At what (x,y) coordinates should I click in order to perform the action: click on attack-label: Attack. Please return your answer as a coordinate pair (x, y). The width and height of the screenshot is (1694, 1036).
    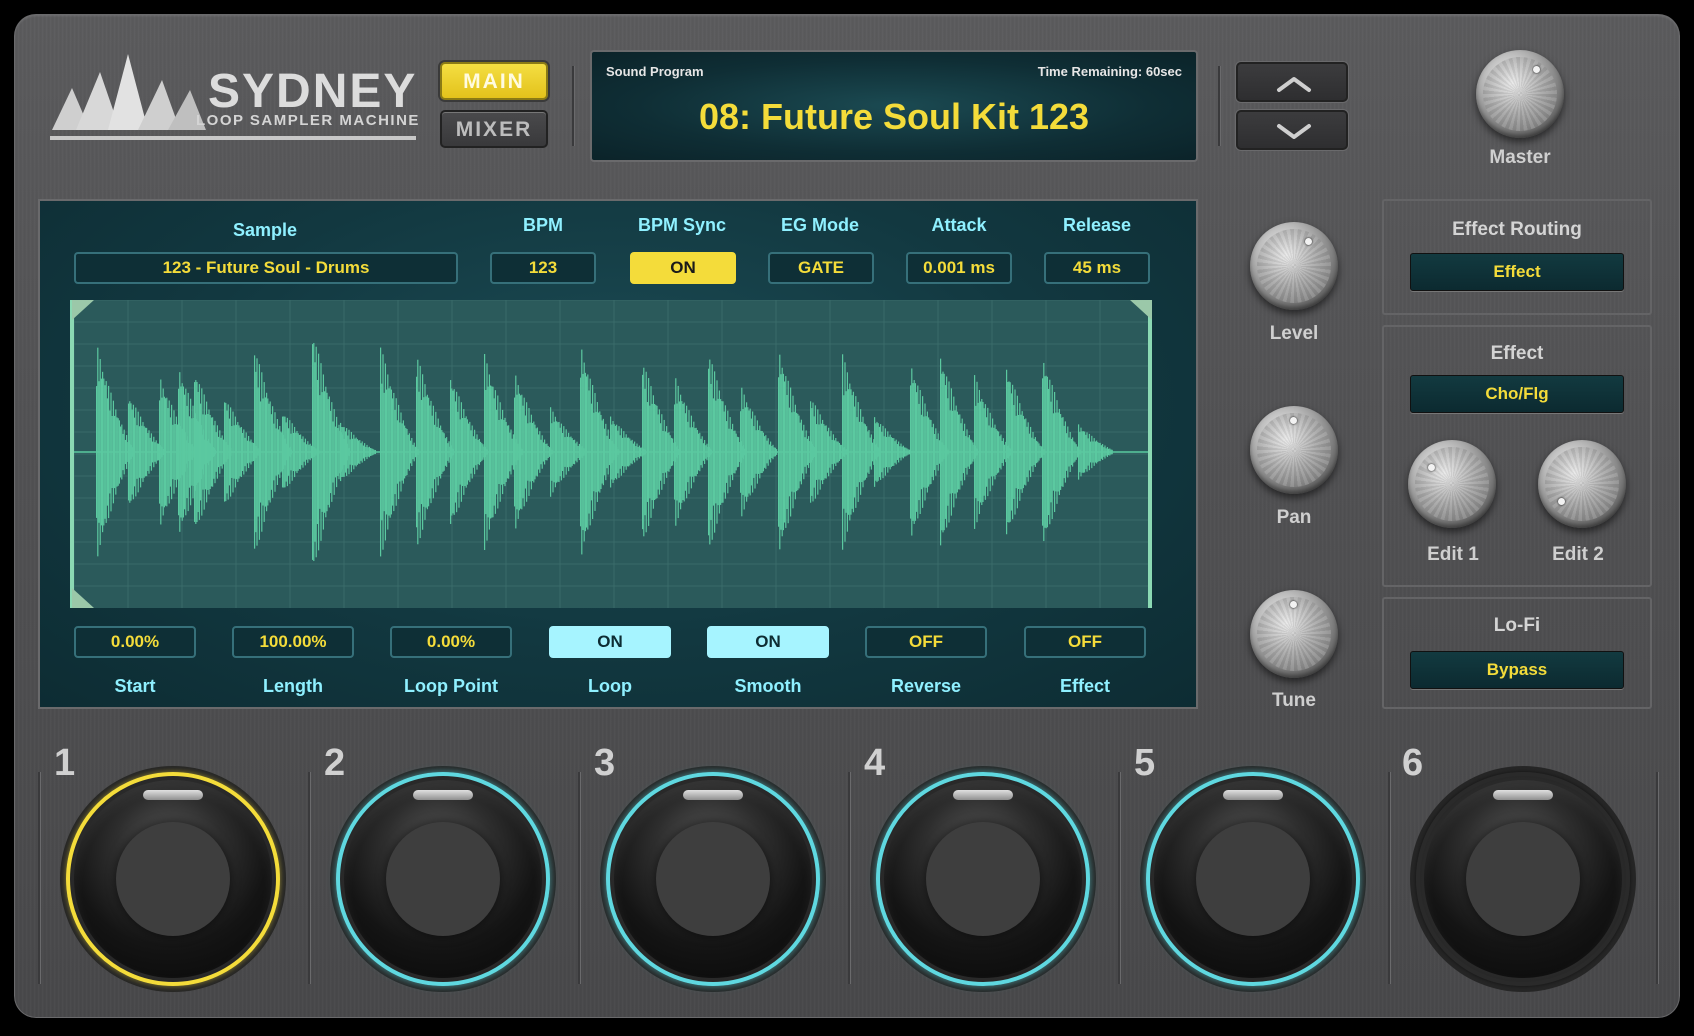
    Looking at the image, I should click on (959, 225).